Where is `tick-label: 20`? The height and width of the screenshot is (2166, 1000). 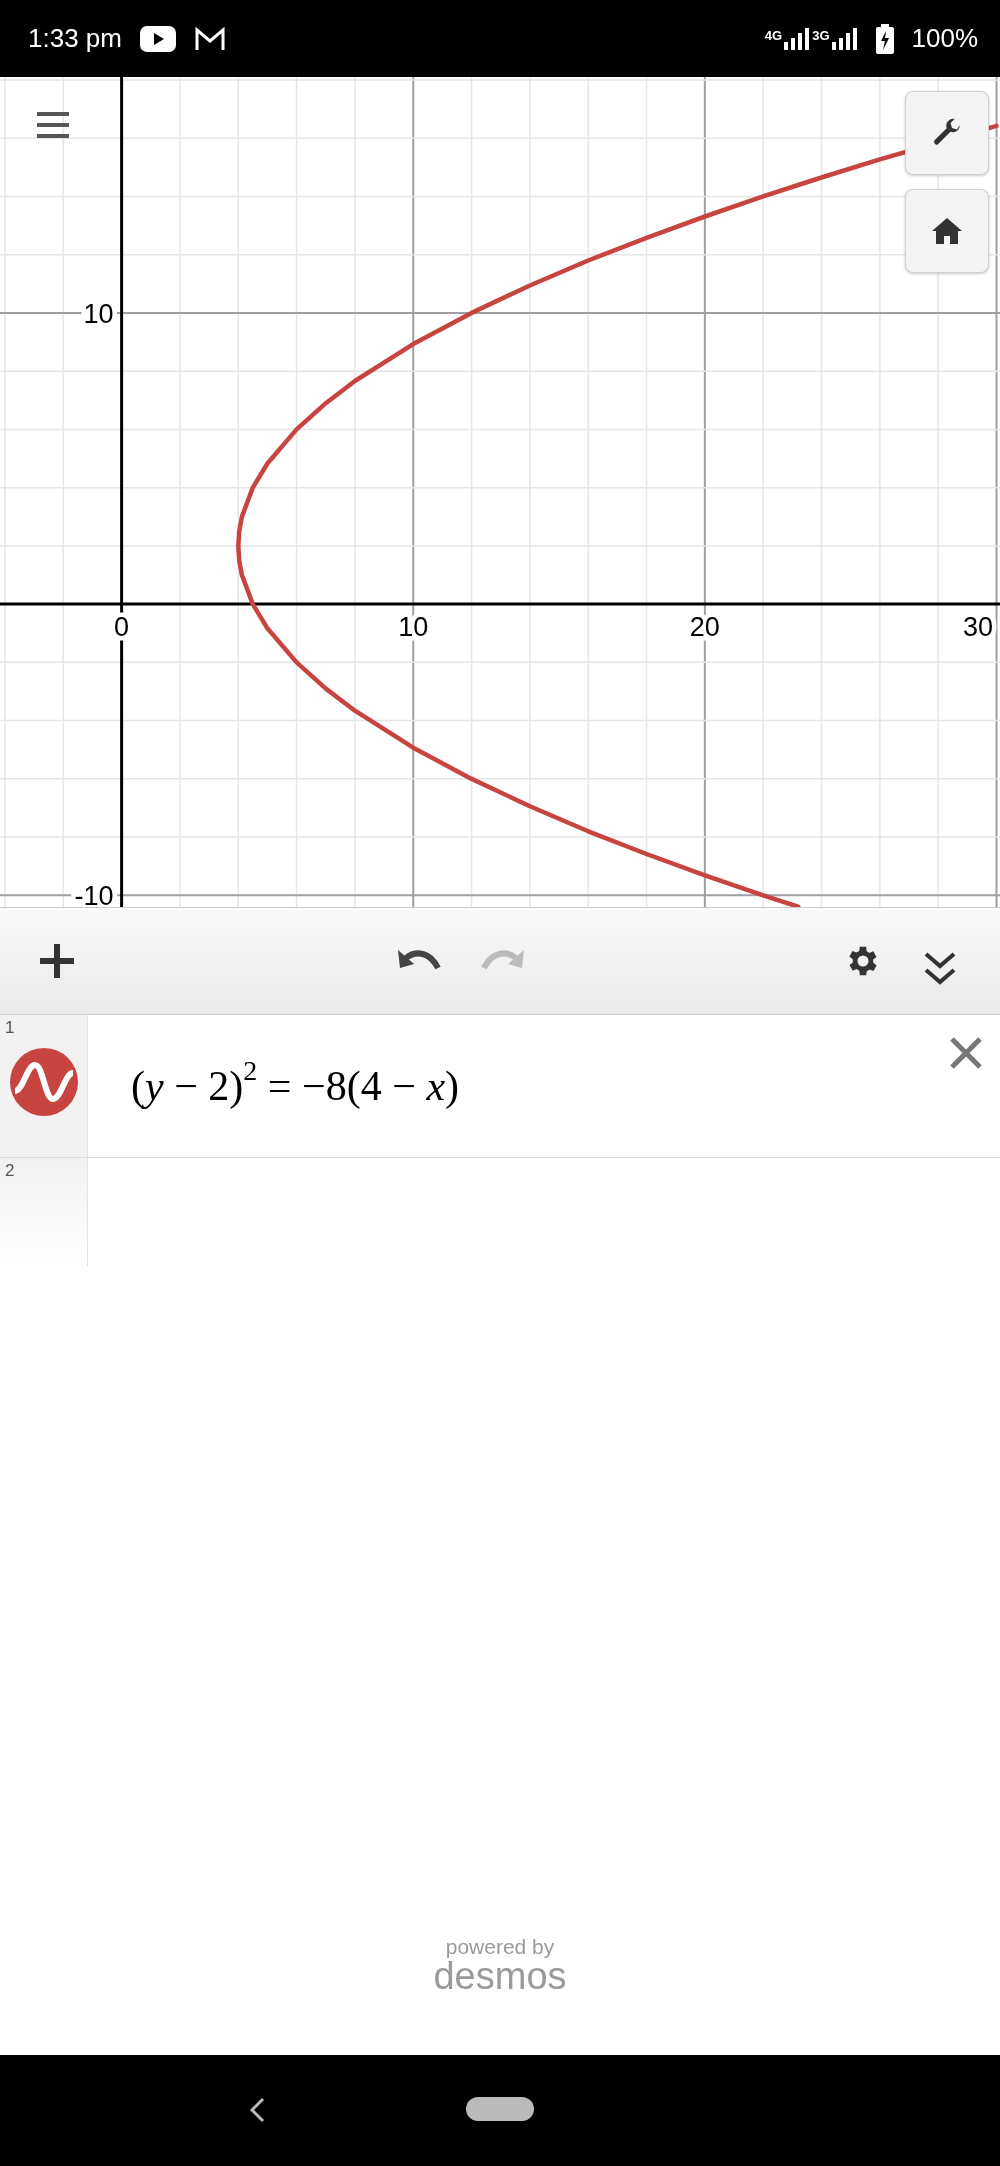 tick-label: 20 is located at coordinates (704, 627).